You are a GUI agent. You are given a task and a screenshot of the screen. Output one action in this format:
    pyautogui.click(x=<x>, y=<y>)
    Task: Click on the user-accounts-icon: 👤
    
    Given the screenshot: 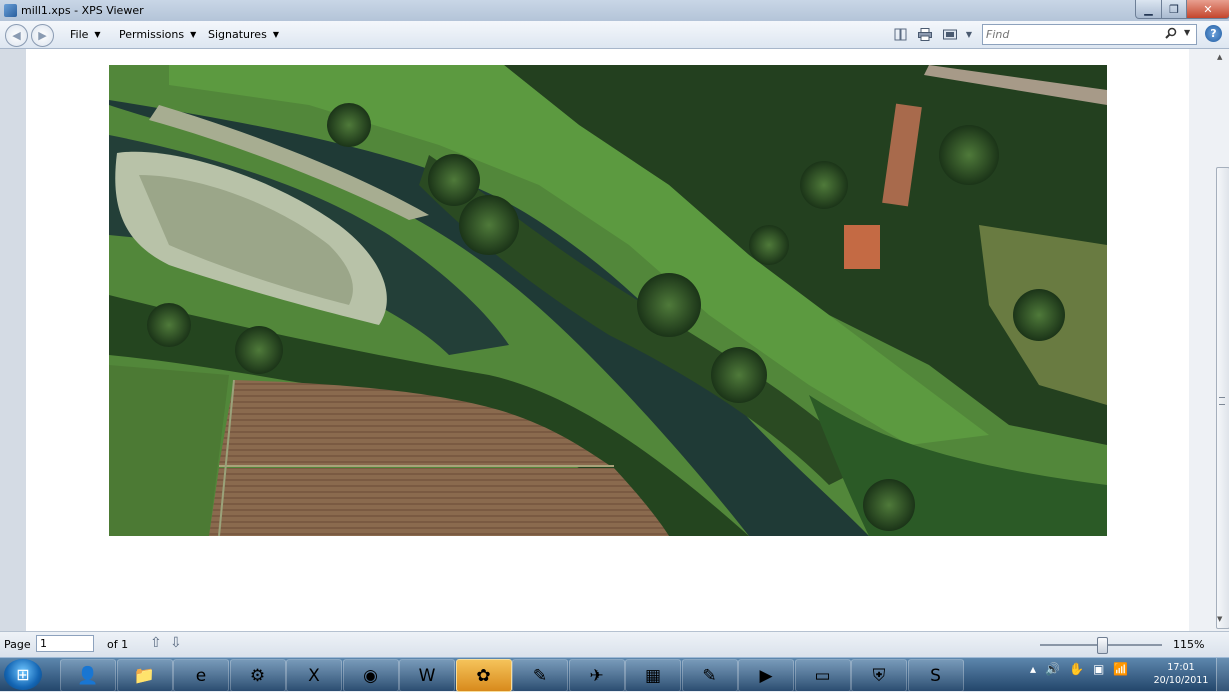 What is the action you would take?
    pyautogui.click(x=88, y=675)
    